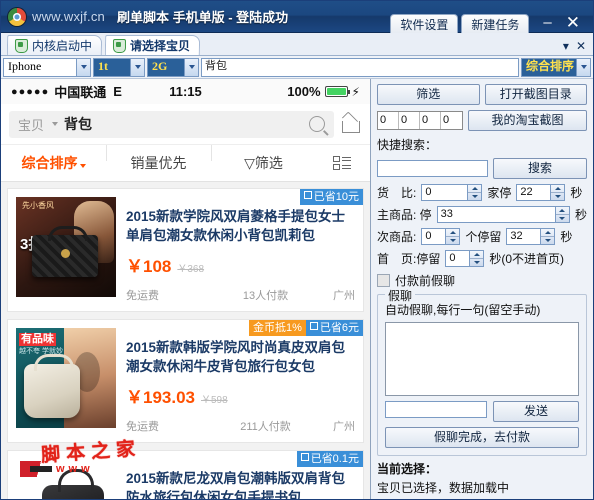  Describe the element at coordinates (435, 409) in the screenshot. I see `fake-chat-input` at that location.